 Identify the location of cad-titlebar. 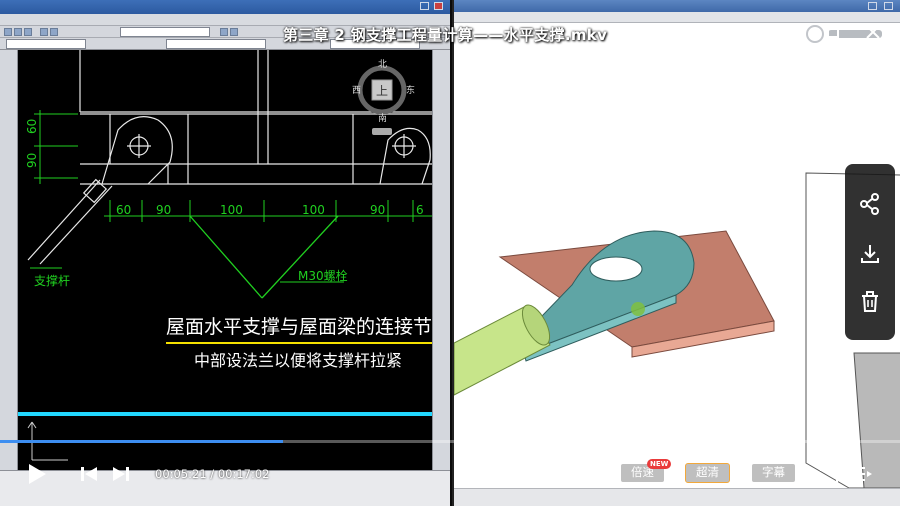
(225, 7).